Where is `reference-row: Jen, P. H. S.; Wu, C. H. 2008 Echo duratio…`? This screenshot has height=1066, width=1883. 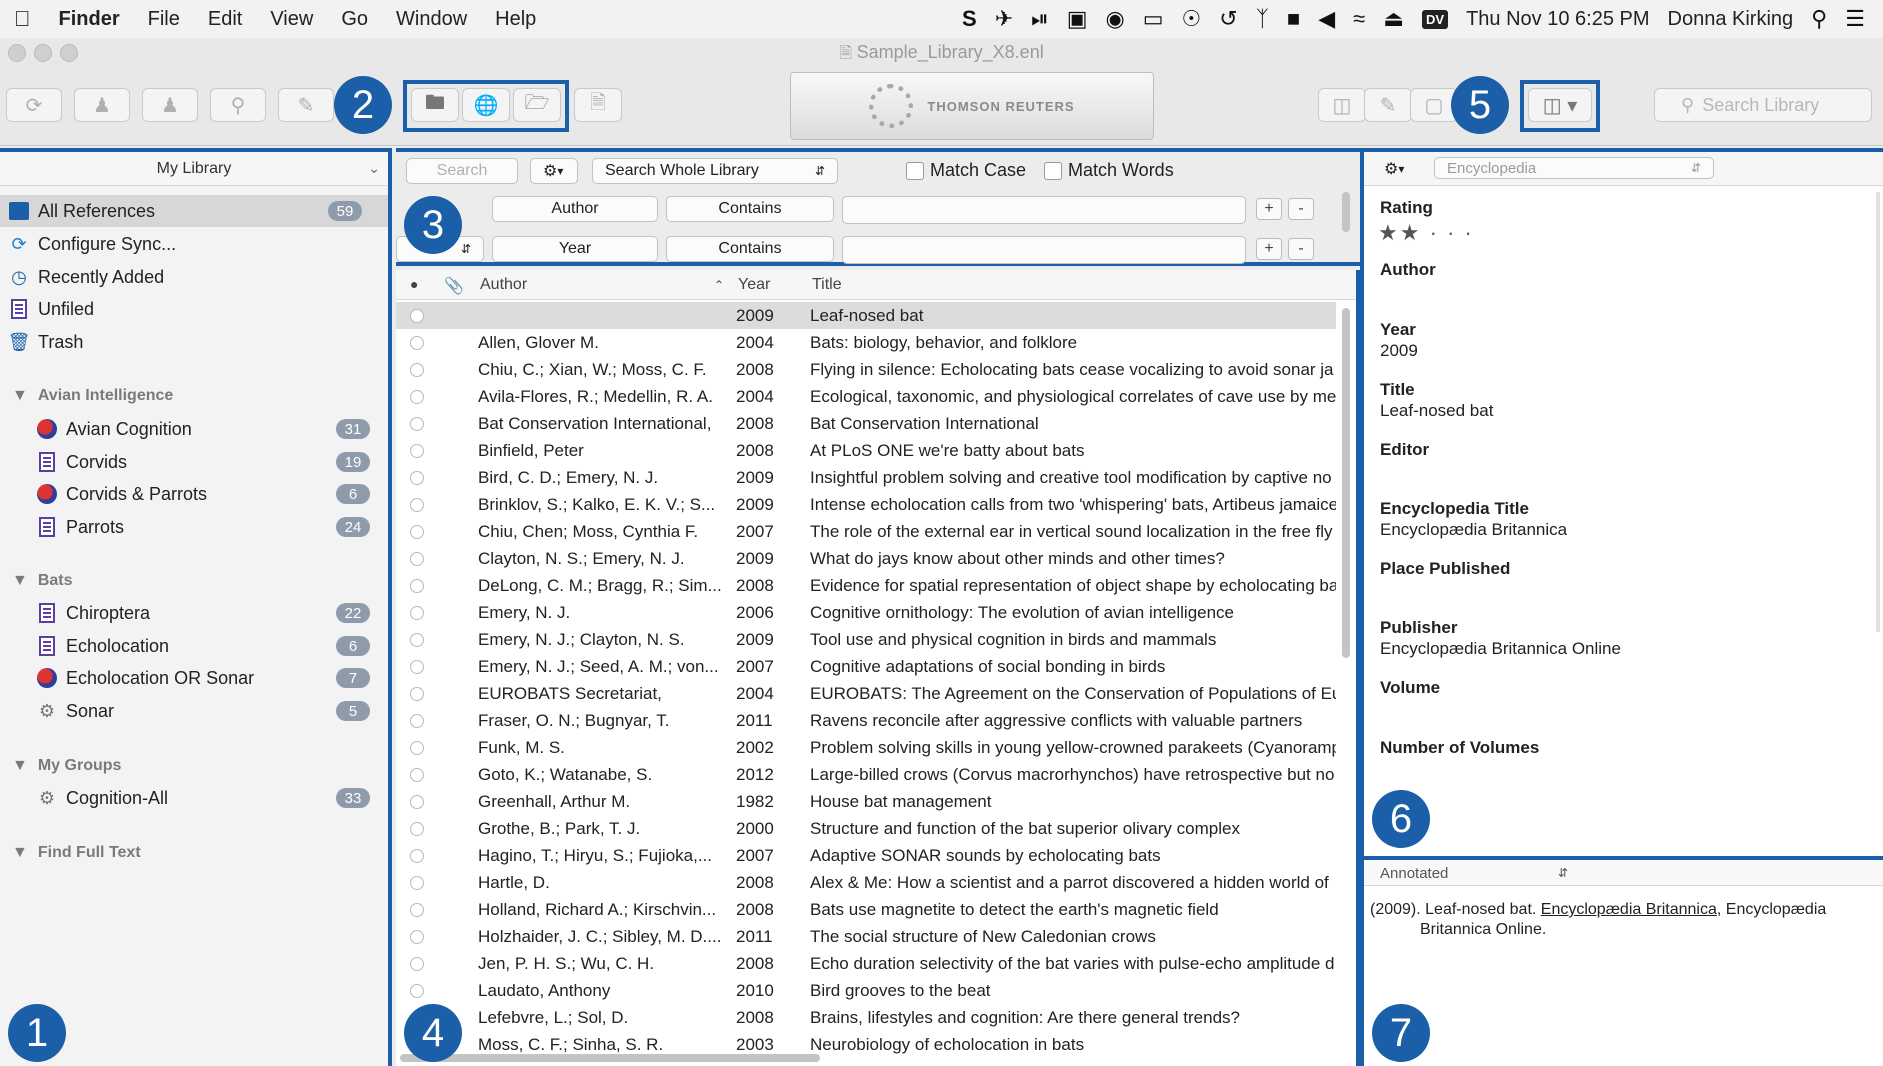
reference-row: Jen, P. H. S.; Wu, C. H. 2008 Echo duratio… is located at coordinates (866, 963).